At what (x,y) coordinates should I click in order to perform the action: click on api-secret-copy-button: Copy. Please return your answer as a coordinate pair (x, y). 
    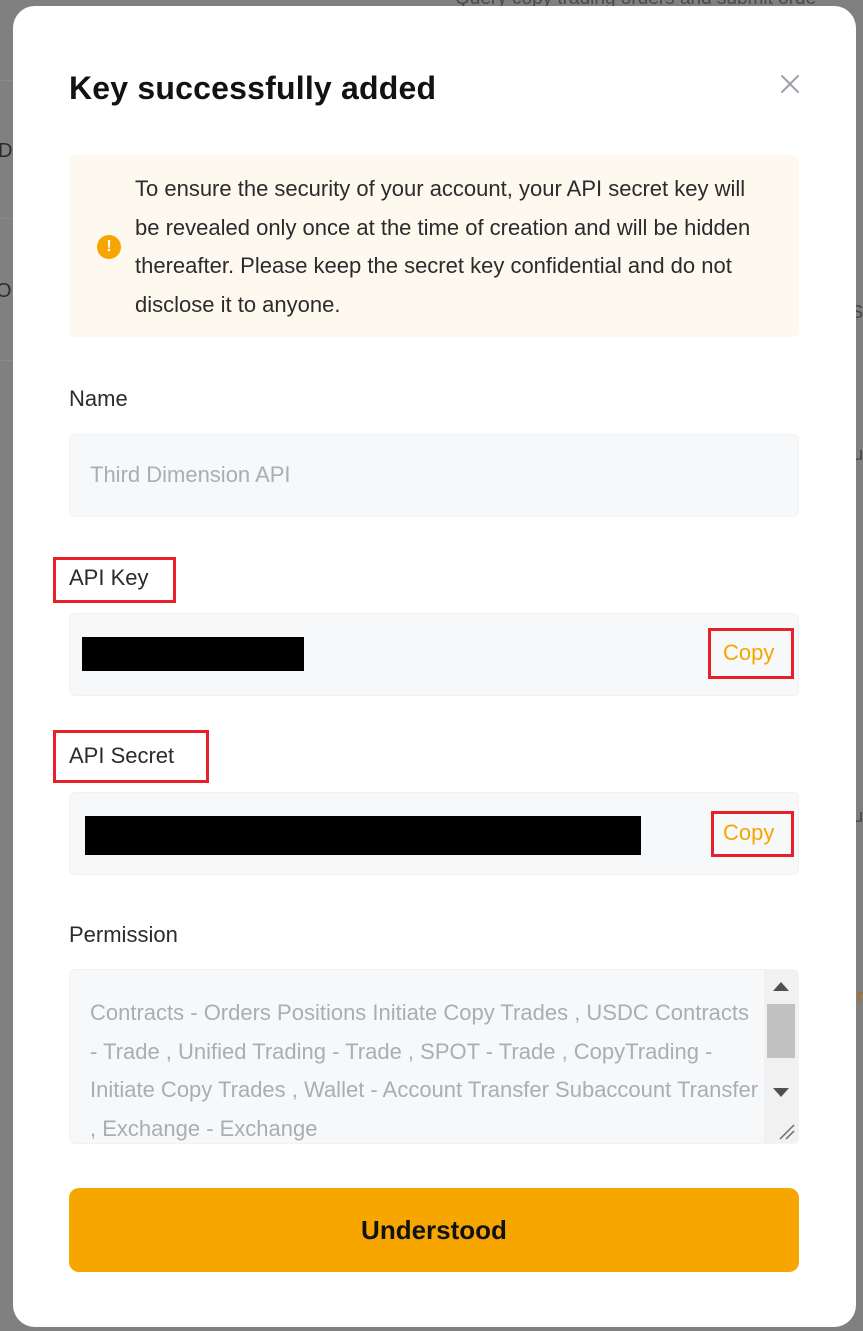
    Looking at the image, I should click on (748, 833).